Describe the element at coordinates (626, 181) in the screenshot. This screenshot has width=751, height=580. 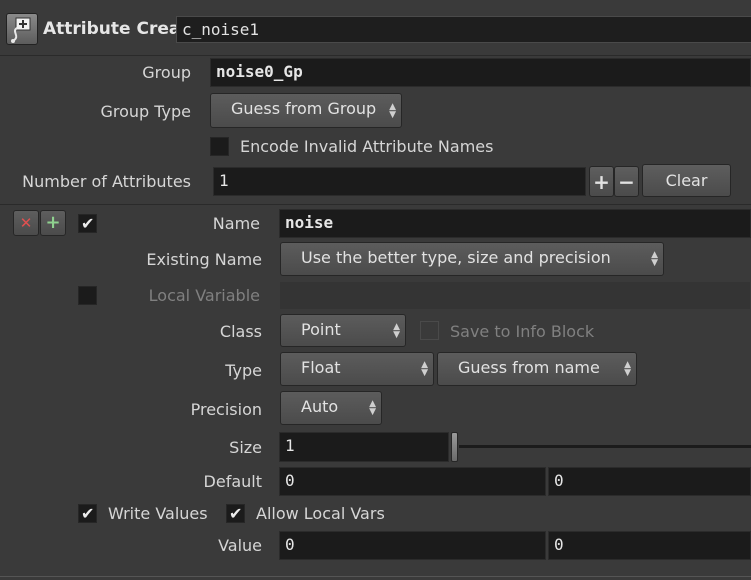
I see `remove-attribute-button: −` at that location.